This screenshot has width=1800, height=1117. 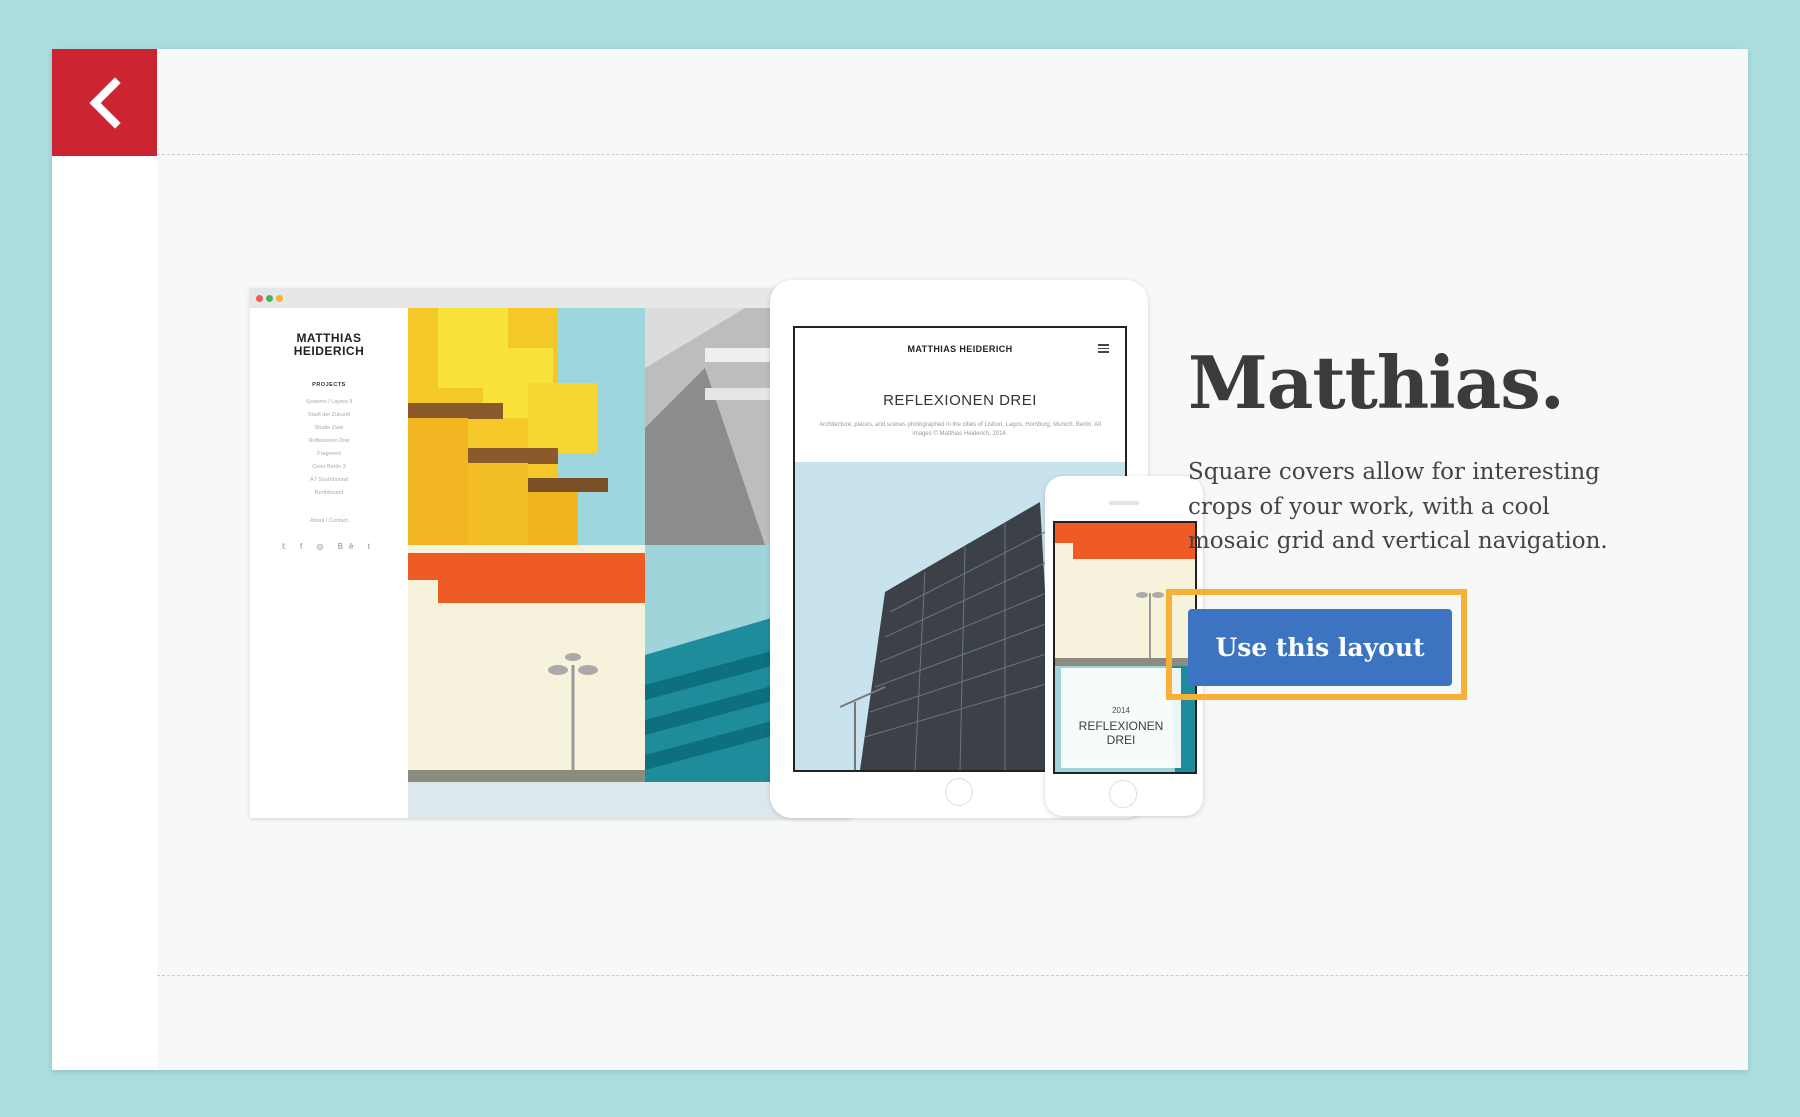 I want to click on nav-item: Studie Zwei, so click(x=329, y=428).